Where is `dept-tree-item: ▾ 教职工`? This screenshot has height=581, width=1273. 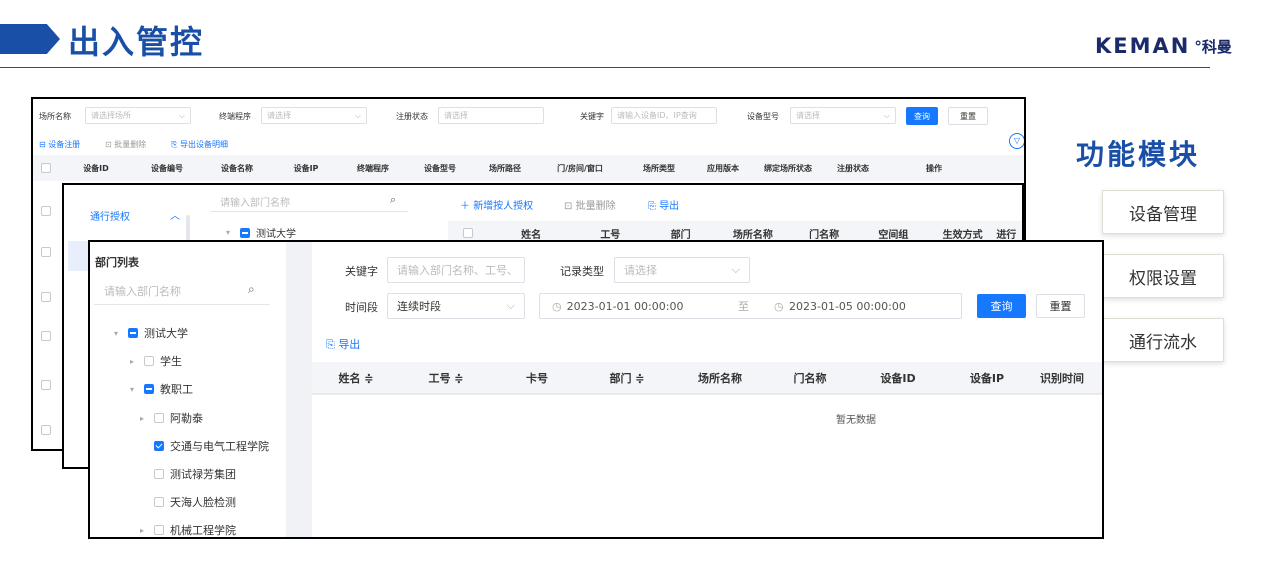
dept-tree-item: ▾ 教职工 is located at coordinates (161, 389).